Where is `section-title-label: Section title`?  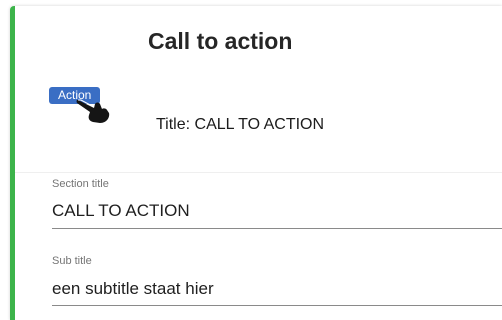
section-title-label: Section title is located at coordinates (80, 184).